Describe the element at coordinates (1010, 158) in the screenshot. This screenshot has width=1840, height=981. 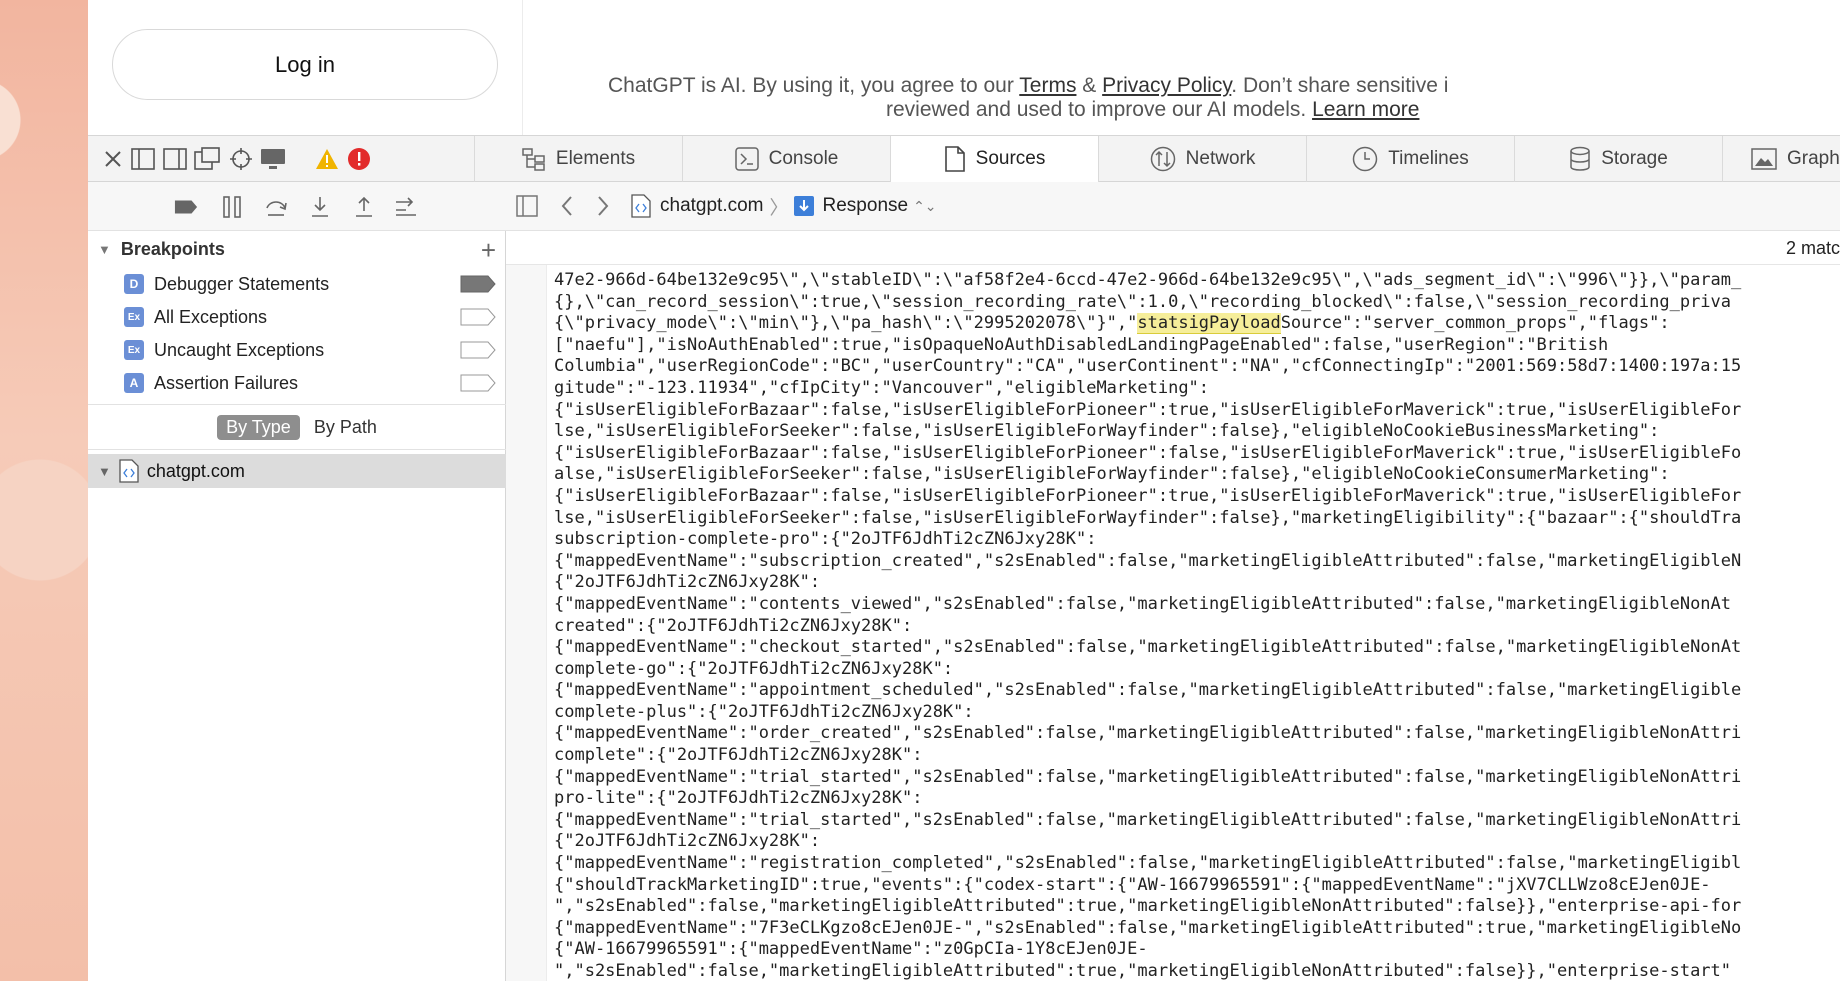
I see `tab-label: Sources` at that location.